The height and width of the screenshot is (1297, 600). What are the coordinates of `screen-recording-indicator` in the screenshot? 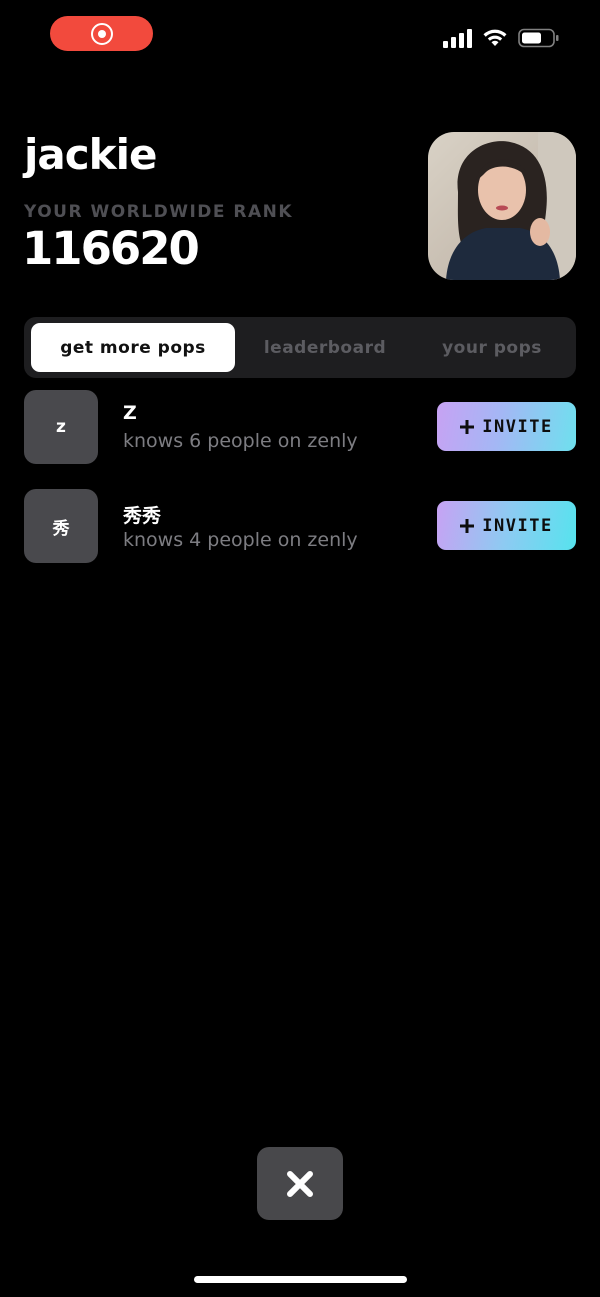 It's located at (101, 33).